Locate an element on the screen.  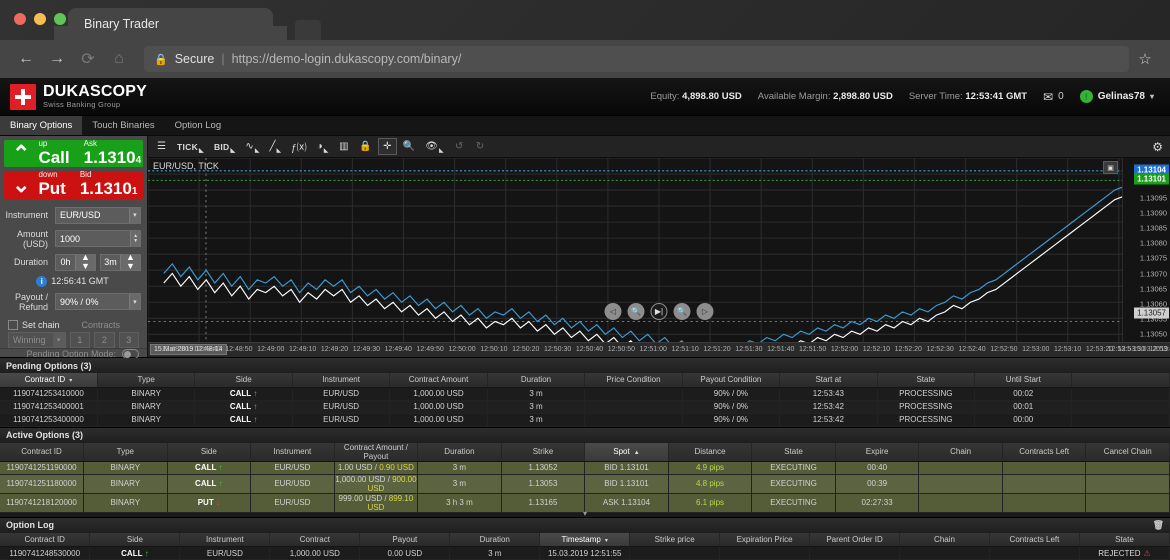
visibility-icon: 👁 ◣ is located at coordinates (434, 146).